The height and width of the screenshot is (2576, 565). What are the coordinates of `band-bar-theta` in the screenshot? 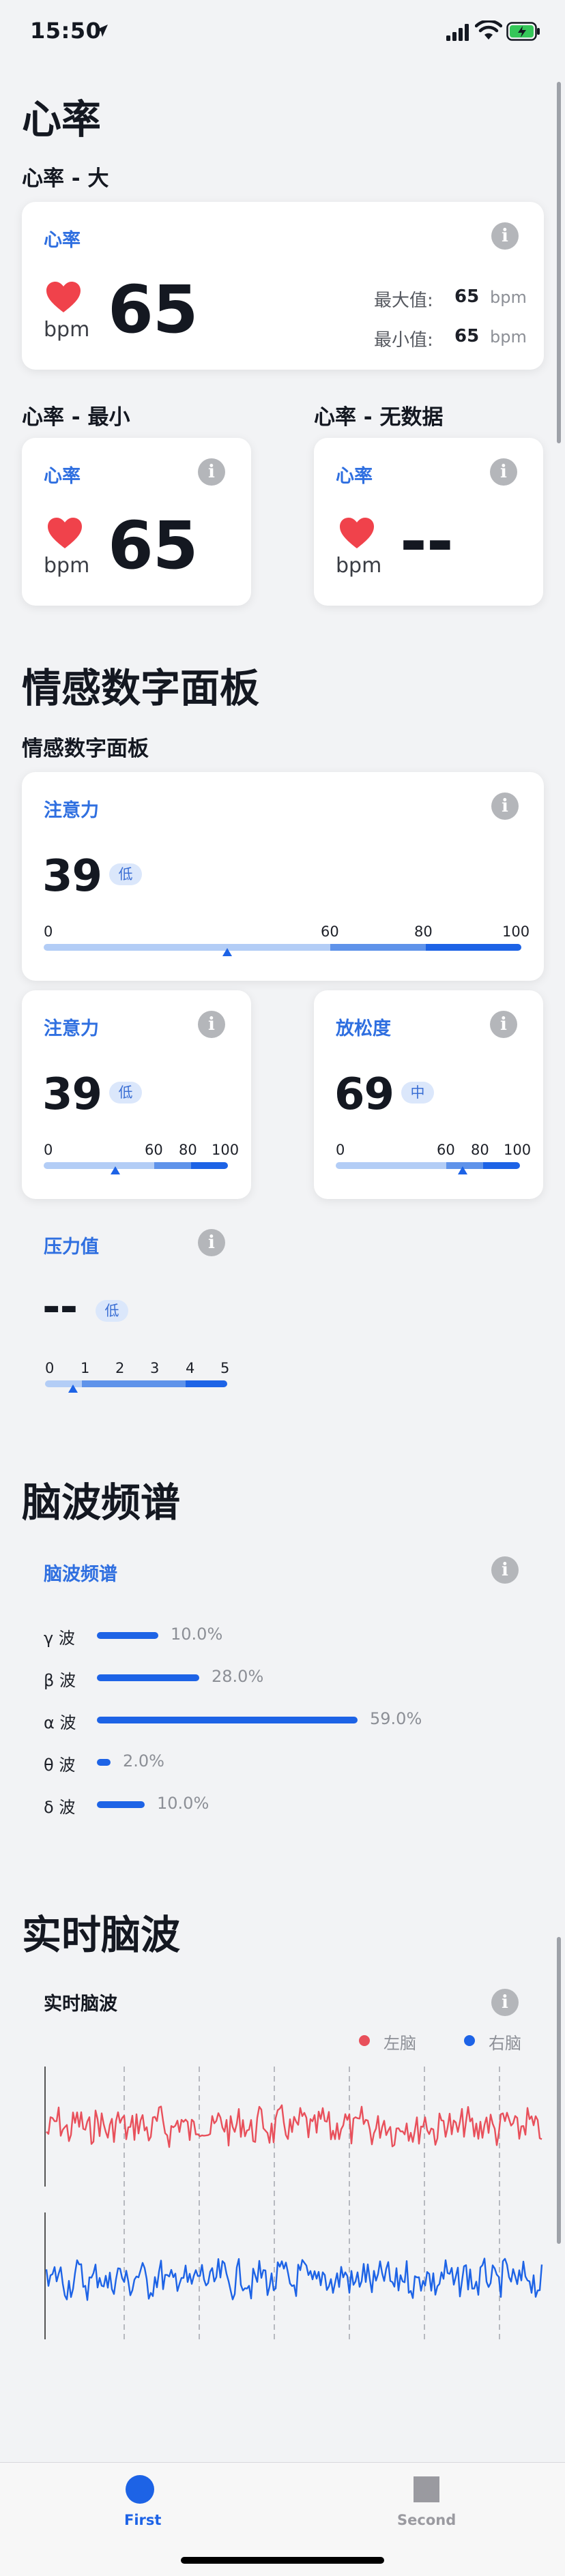 It's located at (104, 1762).